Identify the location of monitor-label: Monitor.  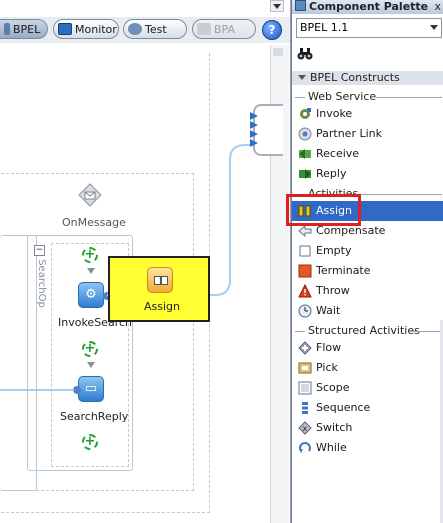
(96, 29).